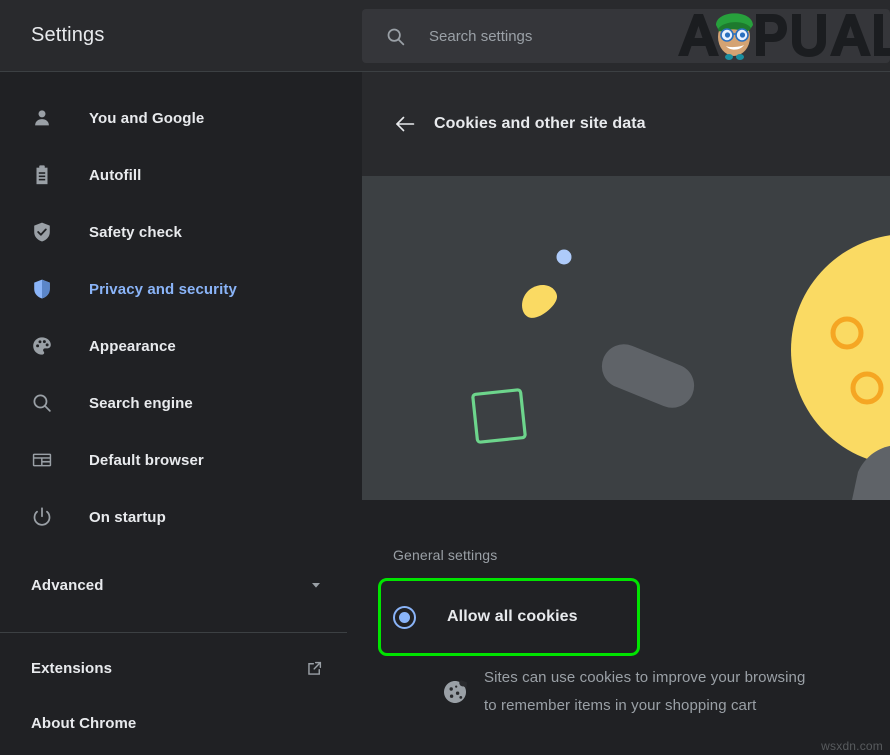  I want to click on palette-icon, so click(42, 346).